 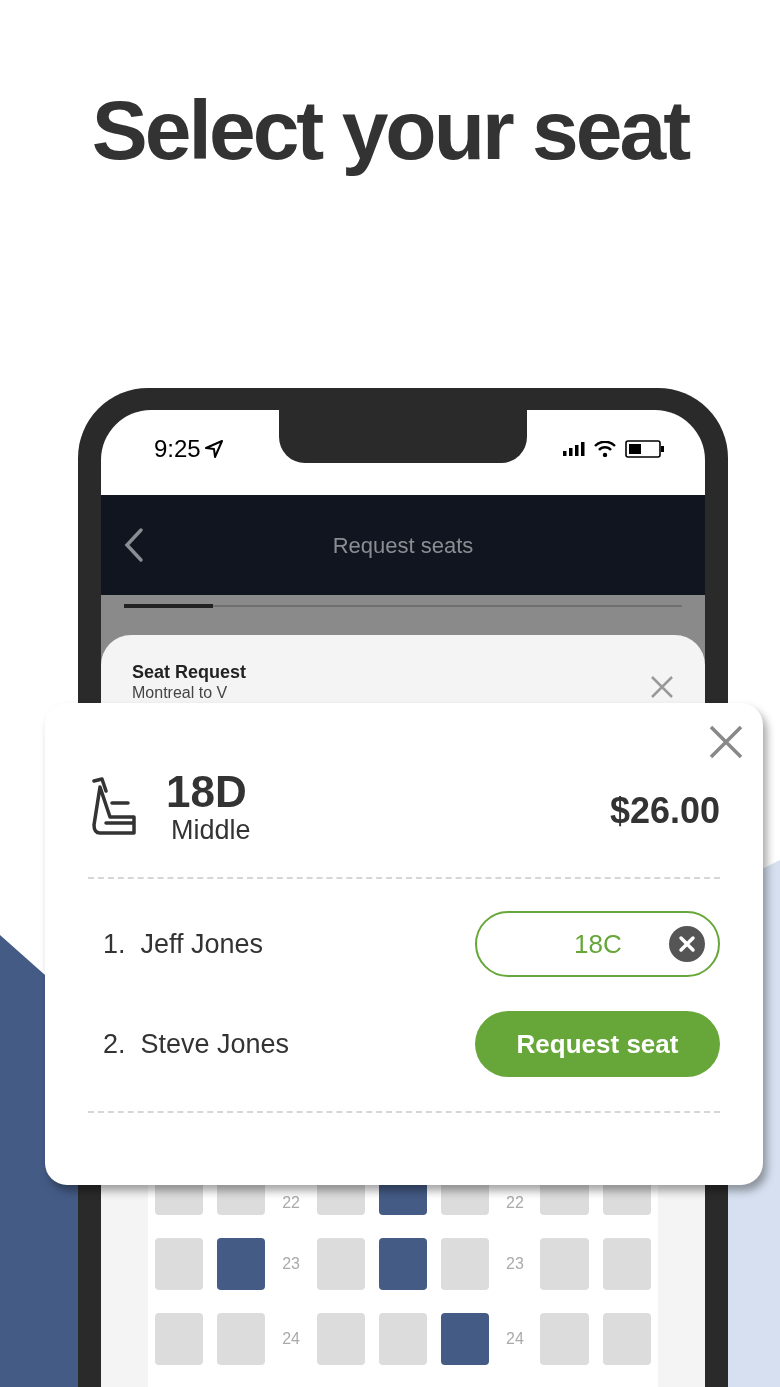 What do you see at coordinates (211, 830) in the screenshot?
I see `seat-type: Middle` at bounding box center [211, 830].